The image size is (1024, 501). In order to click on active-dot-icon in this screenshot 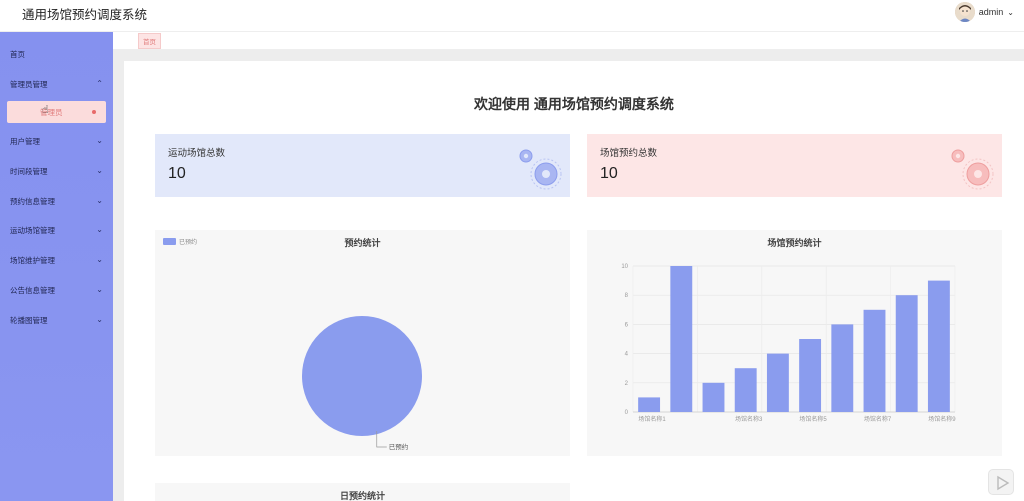, I will do `click(94, 112)`.